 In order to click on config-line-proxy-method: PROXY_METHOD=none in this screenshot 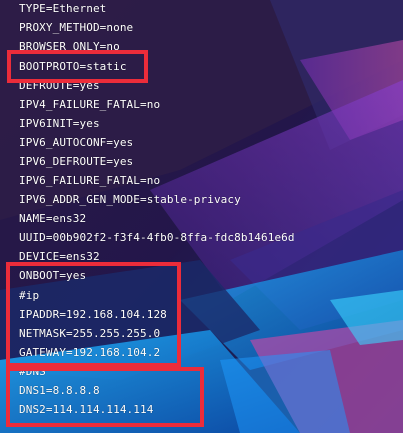, I will do `click(76, 27)`.